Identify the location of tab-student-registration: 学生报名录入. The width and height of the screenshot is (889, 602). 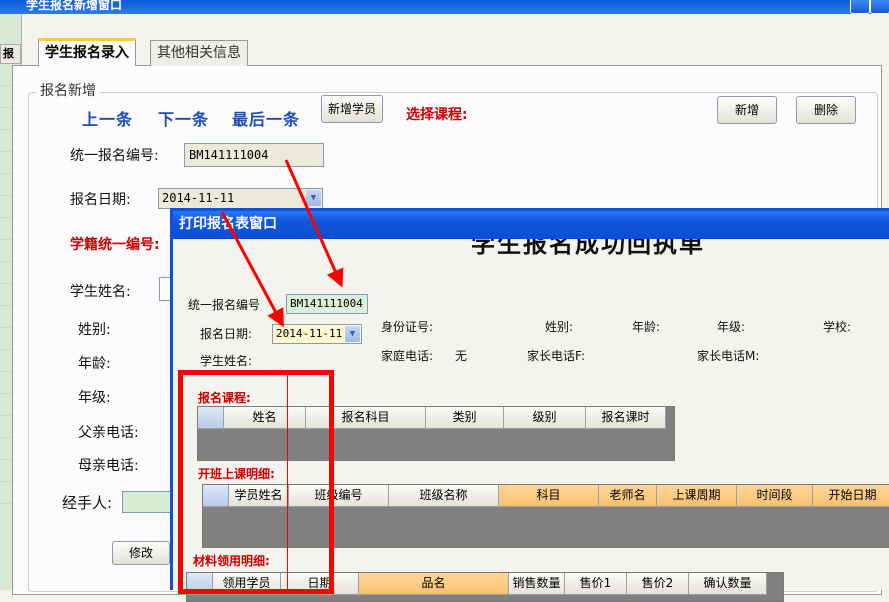
(87, 52).